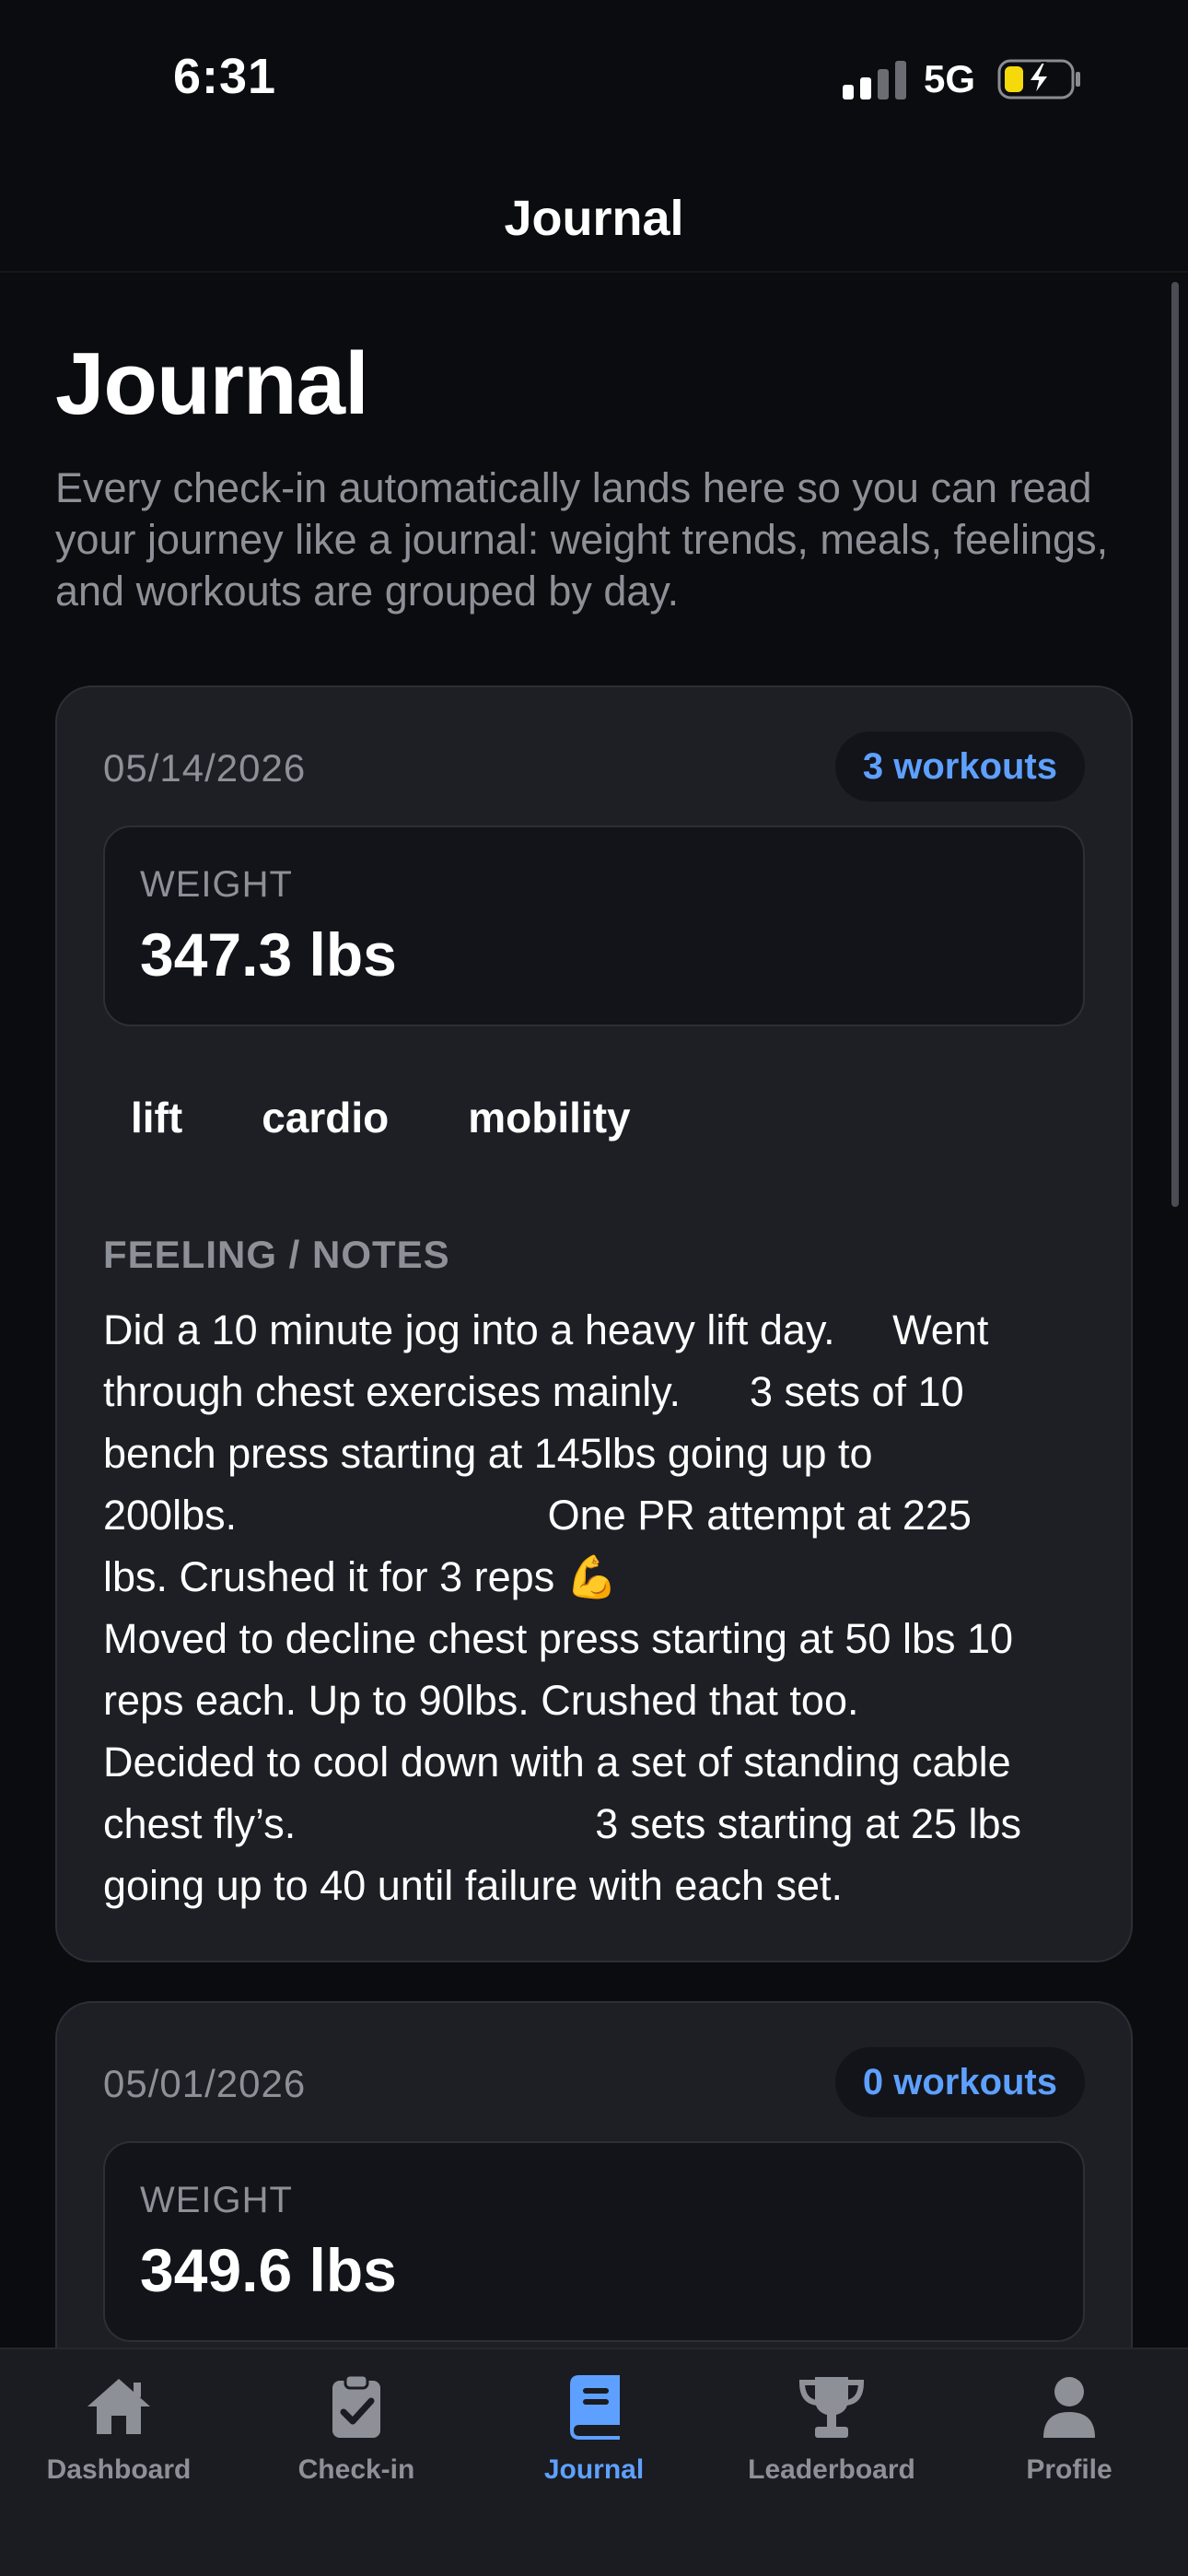 This screenshot has height=2576, width=1188. Describe the element at coordinates (831, 2469) in the screenshot. I see `tab-label: Leaderboard` at that location.